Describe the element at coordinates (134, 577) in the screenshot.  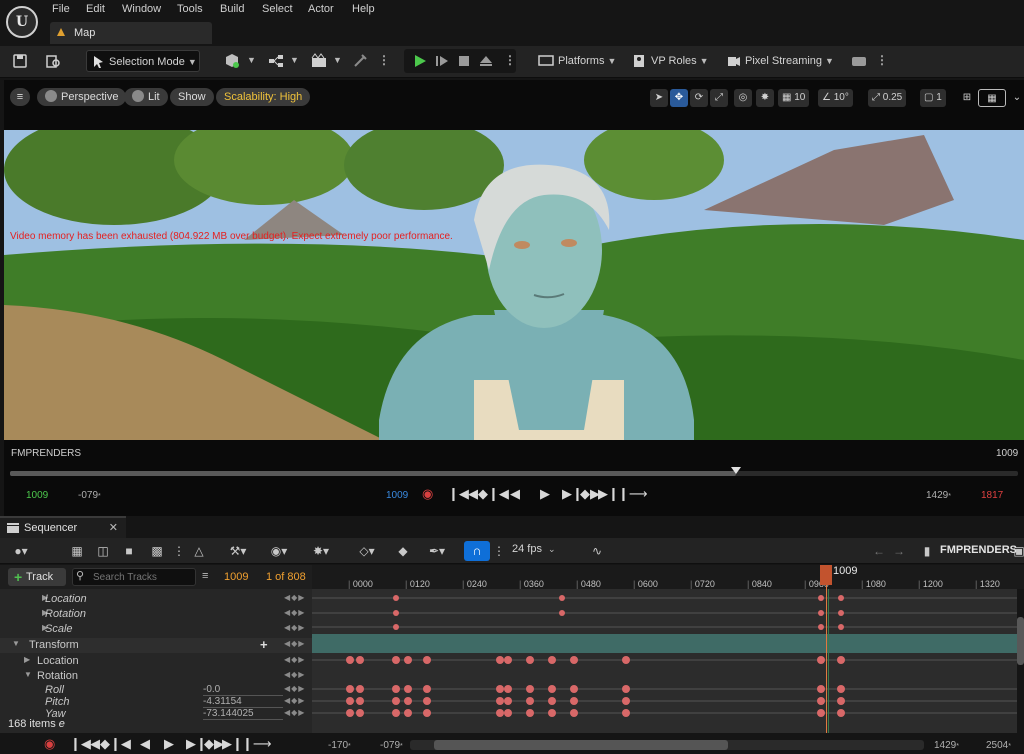
I see `search-tracks-input` at that location.